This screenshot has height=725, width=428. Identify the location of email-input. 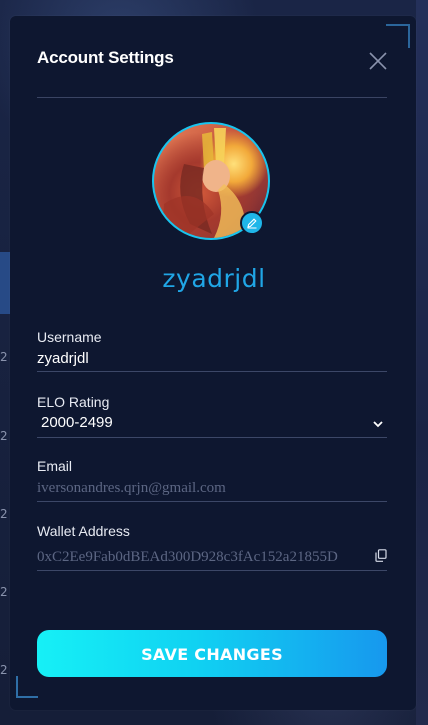
(202, 488).